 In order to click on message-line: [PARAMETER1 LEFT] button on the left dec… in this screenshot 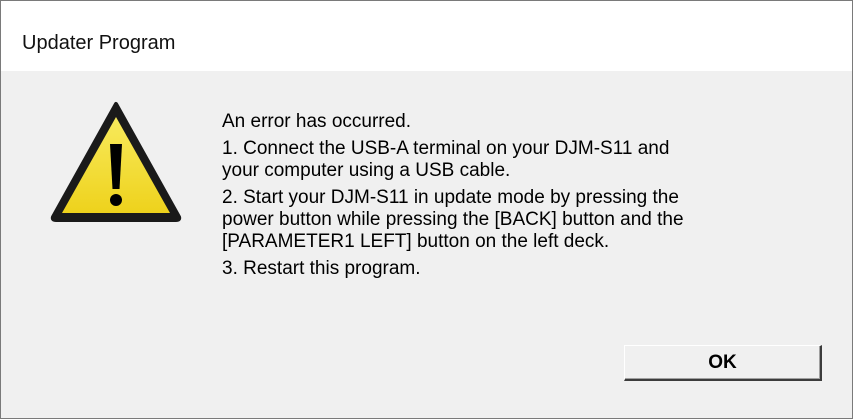, I will do `click(416, 241)`.